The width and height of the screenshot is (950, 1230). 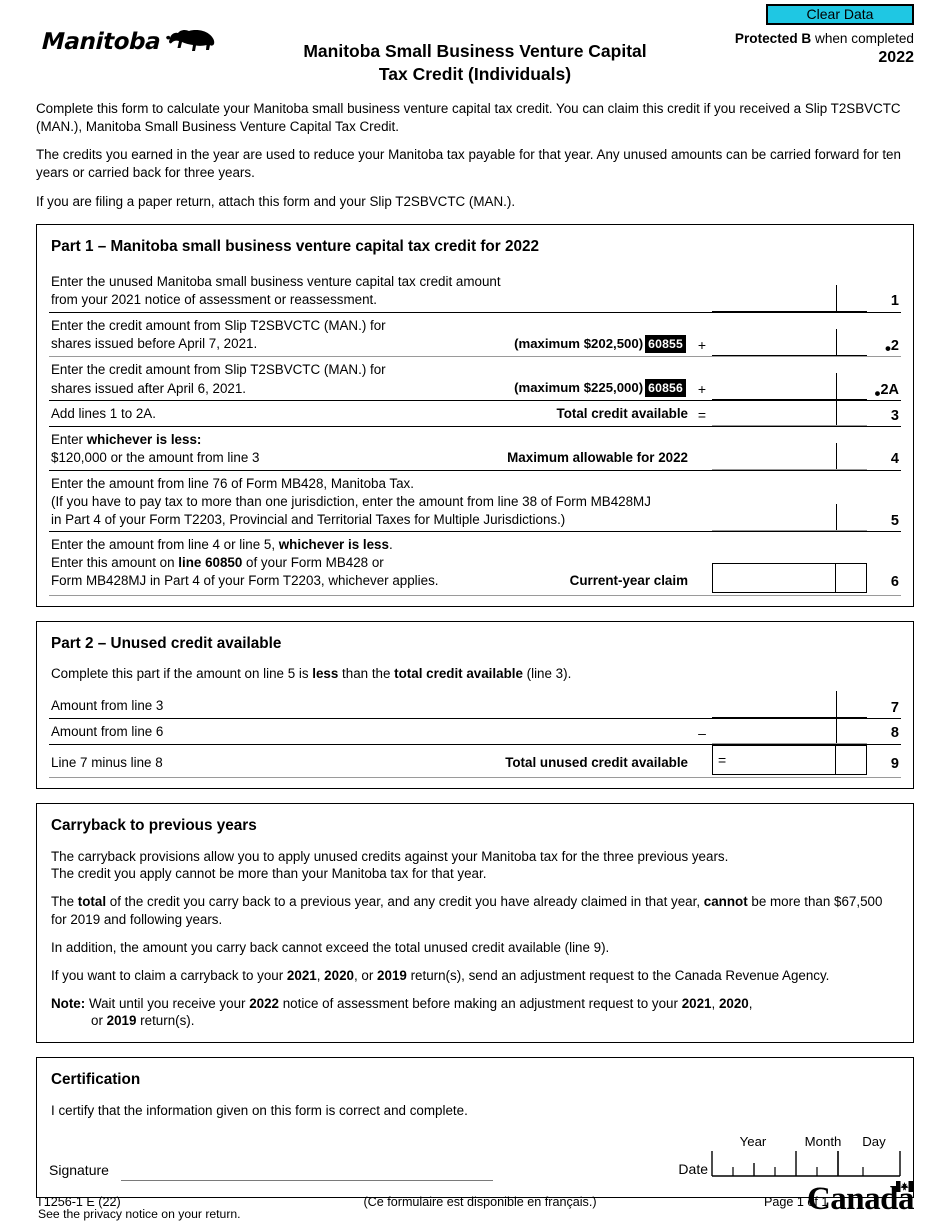 I want to click on part-2-emph-total: total credit available, so click(x=458, y=674).